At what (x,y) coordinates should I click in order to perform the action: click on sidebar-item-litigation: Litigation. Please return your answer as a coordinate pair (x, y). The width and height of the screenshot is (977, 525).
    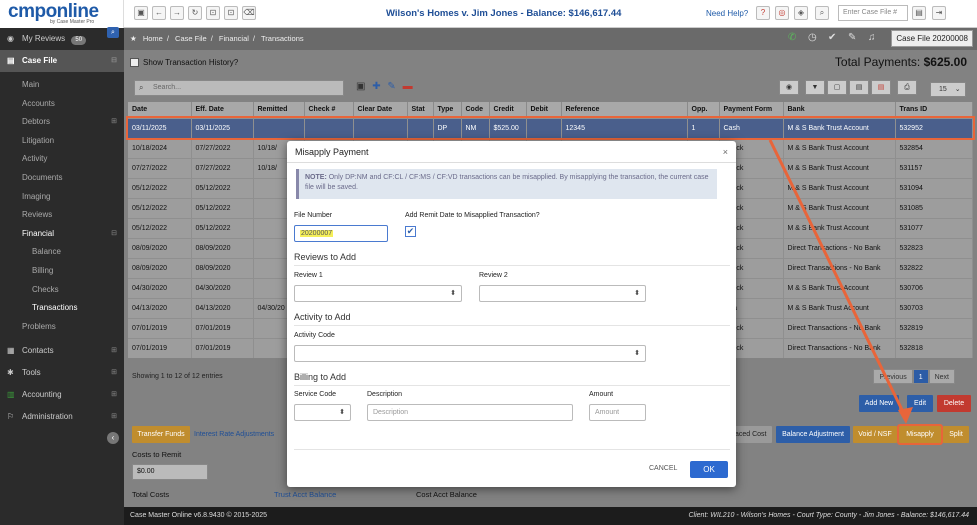
    Looking at the image, I should click on (62, 141).